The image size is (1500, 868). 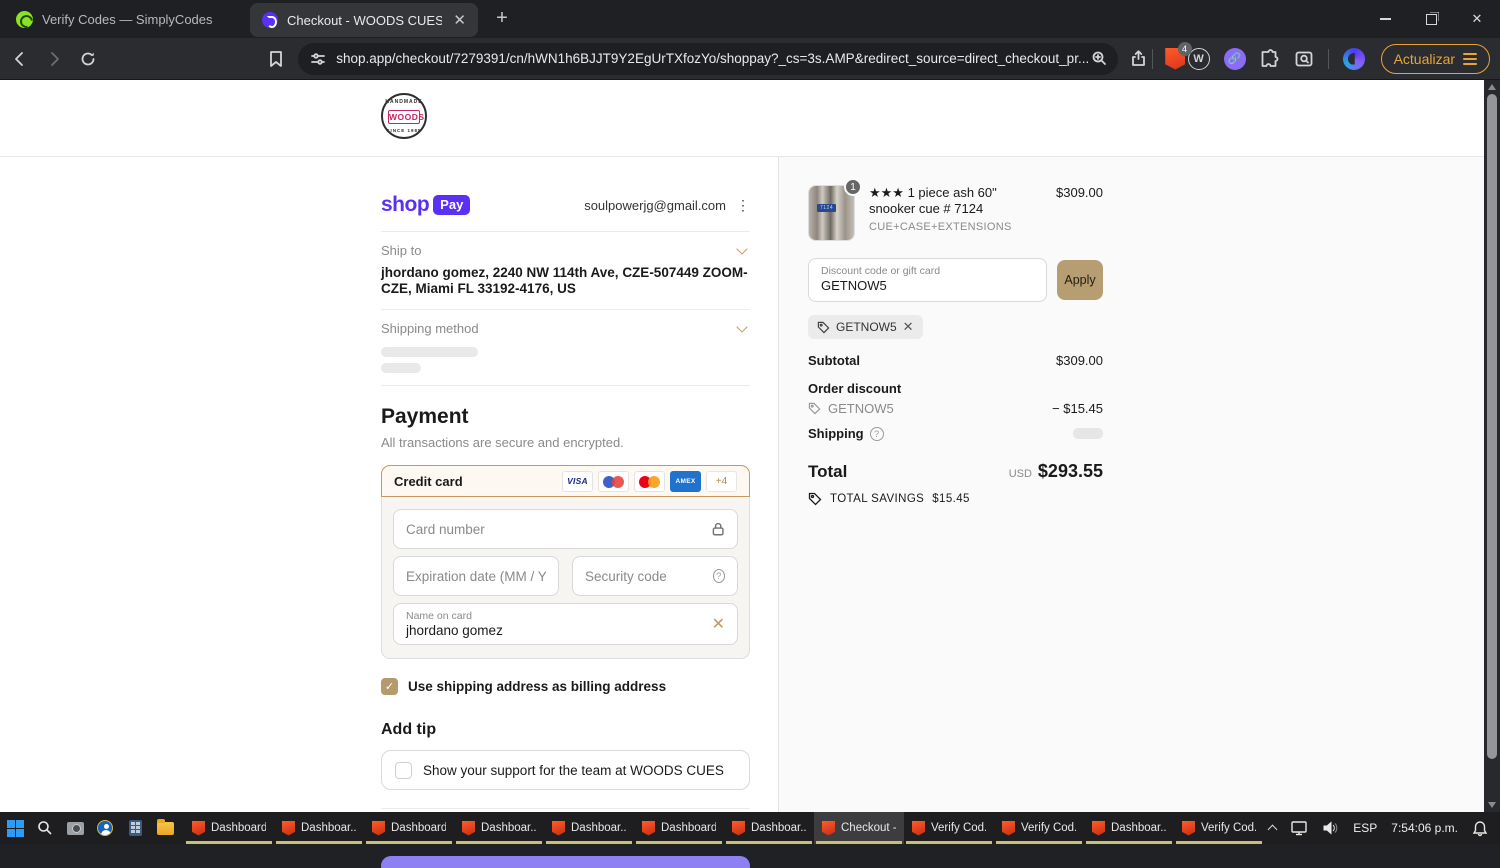 What do you see at coordinates (1175, 59) in the screenshot?
I see `brave-shield-icon: 4` at bounding box center [1175, 59].